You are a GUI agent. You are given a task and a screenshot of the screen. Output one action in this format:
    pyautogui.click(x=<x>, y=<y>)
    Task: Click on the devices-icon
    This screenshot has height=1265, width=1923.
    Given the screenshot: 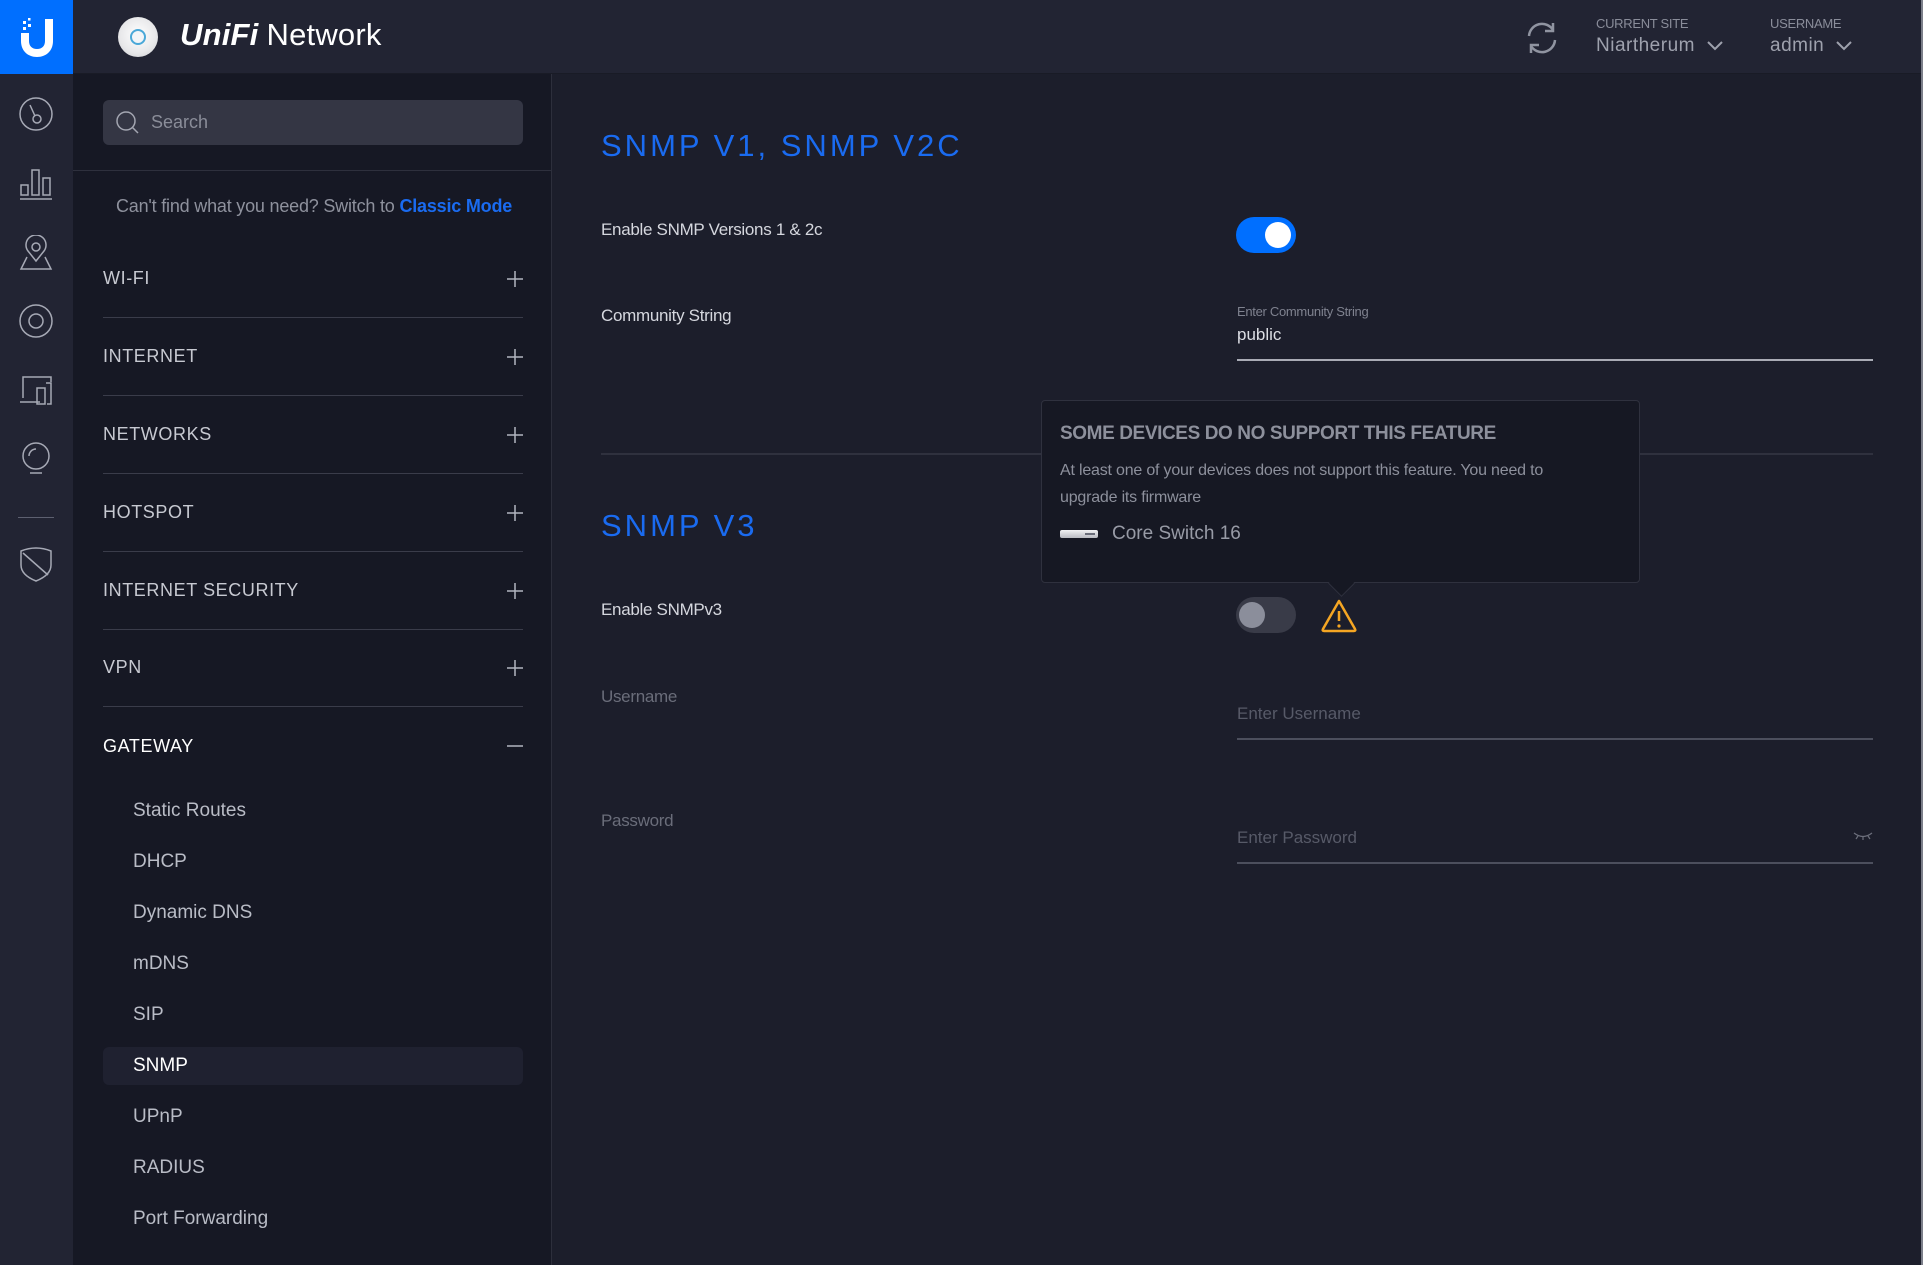 What is the action you would take?
    pyautogui.click(x=36, y=321)
    